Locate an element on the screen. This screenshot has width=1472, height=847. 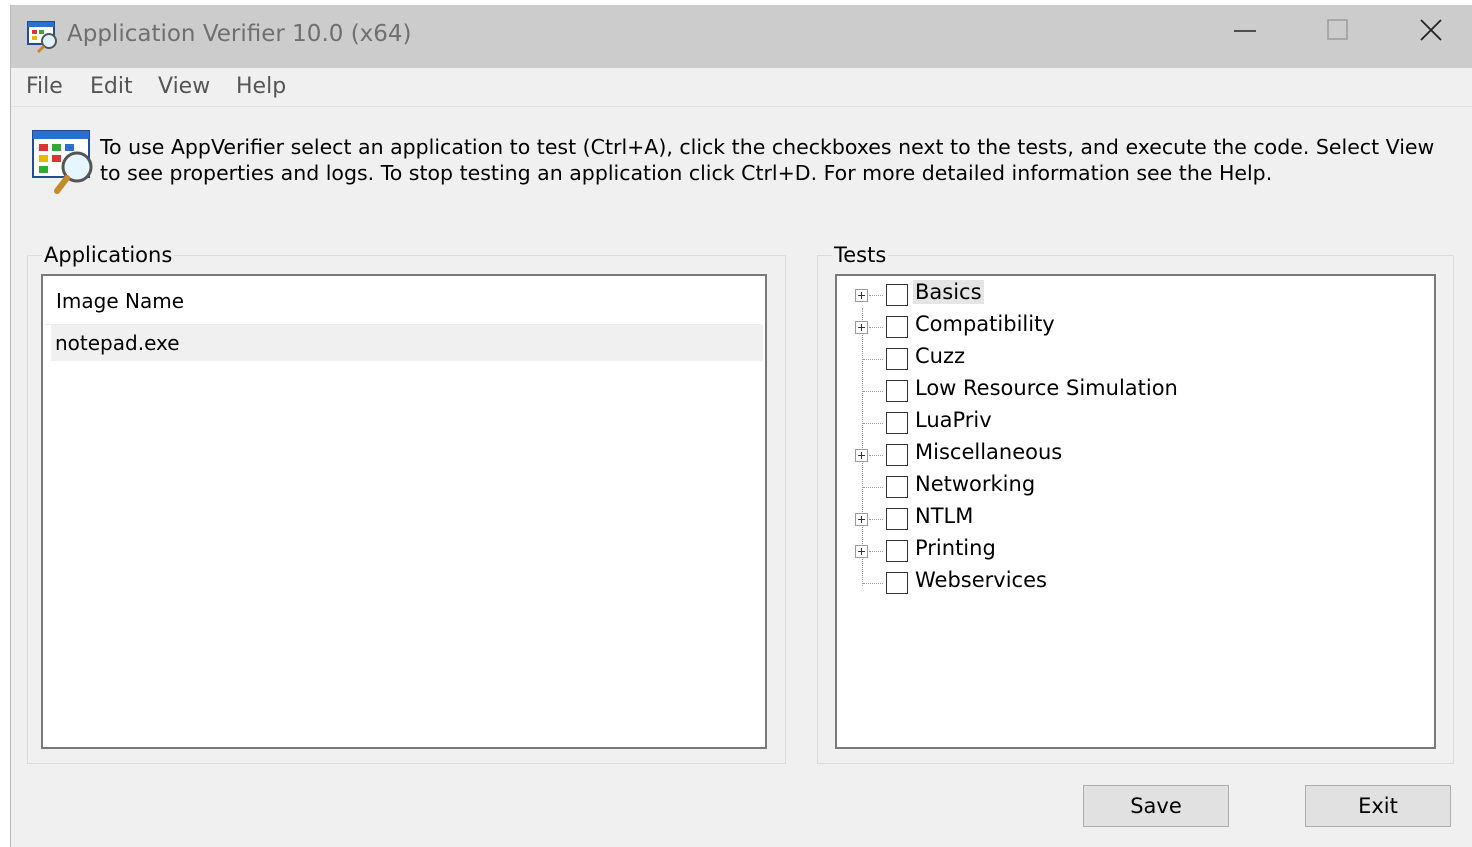
app-verifier-icon is located at coordinates (44, 36).